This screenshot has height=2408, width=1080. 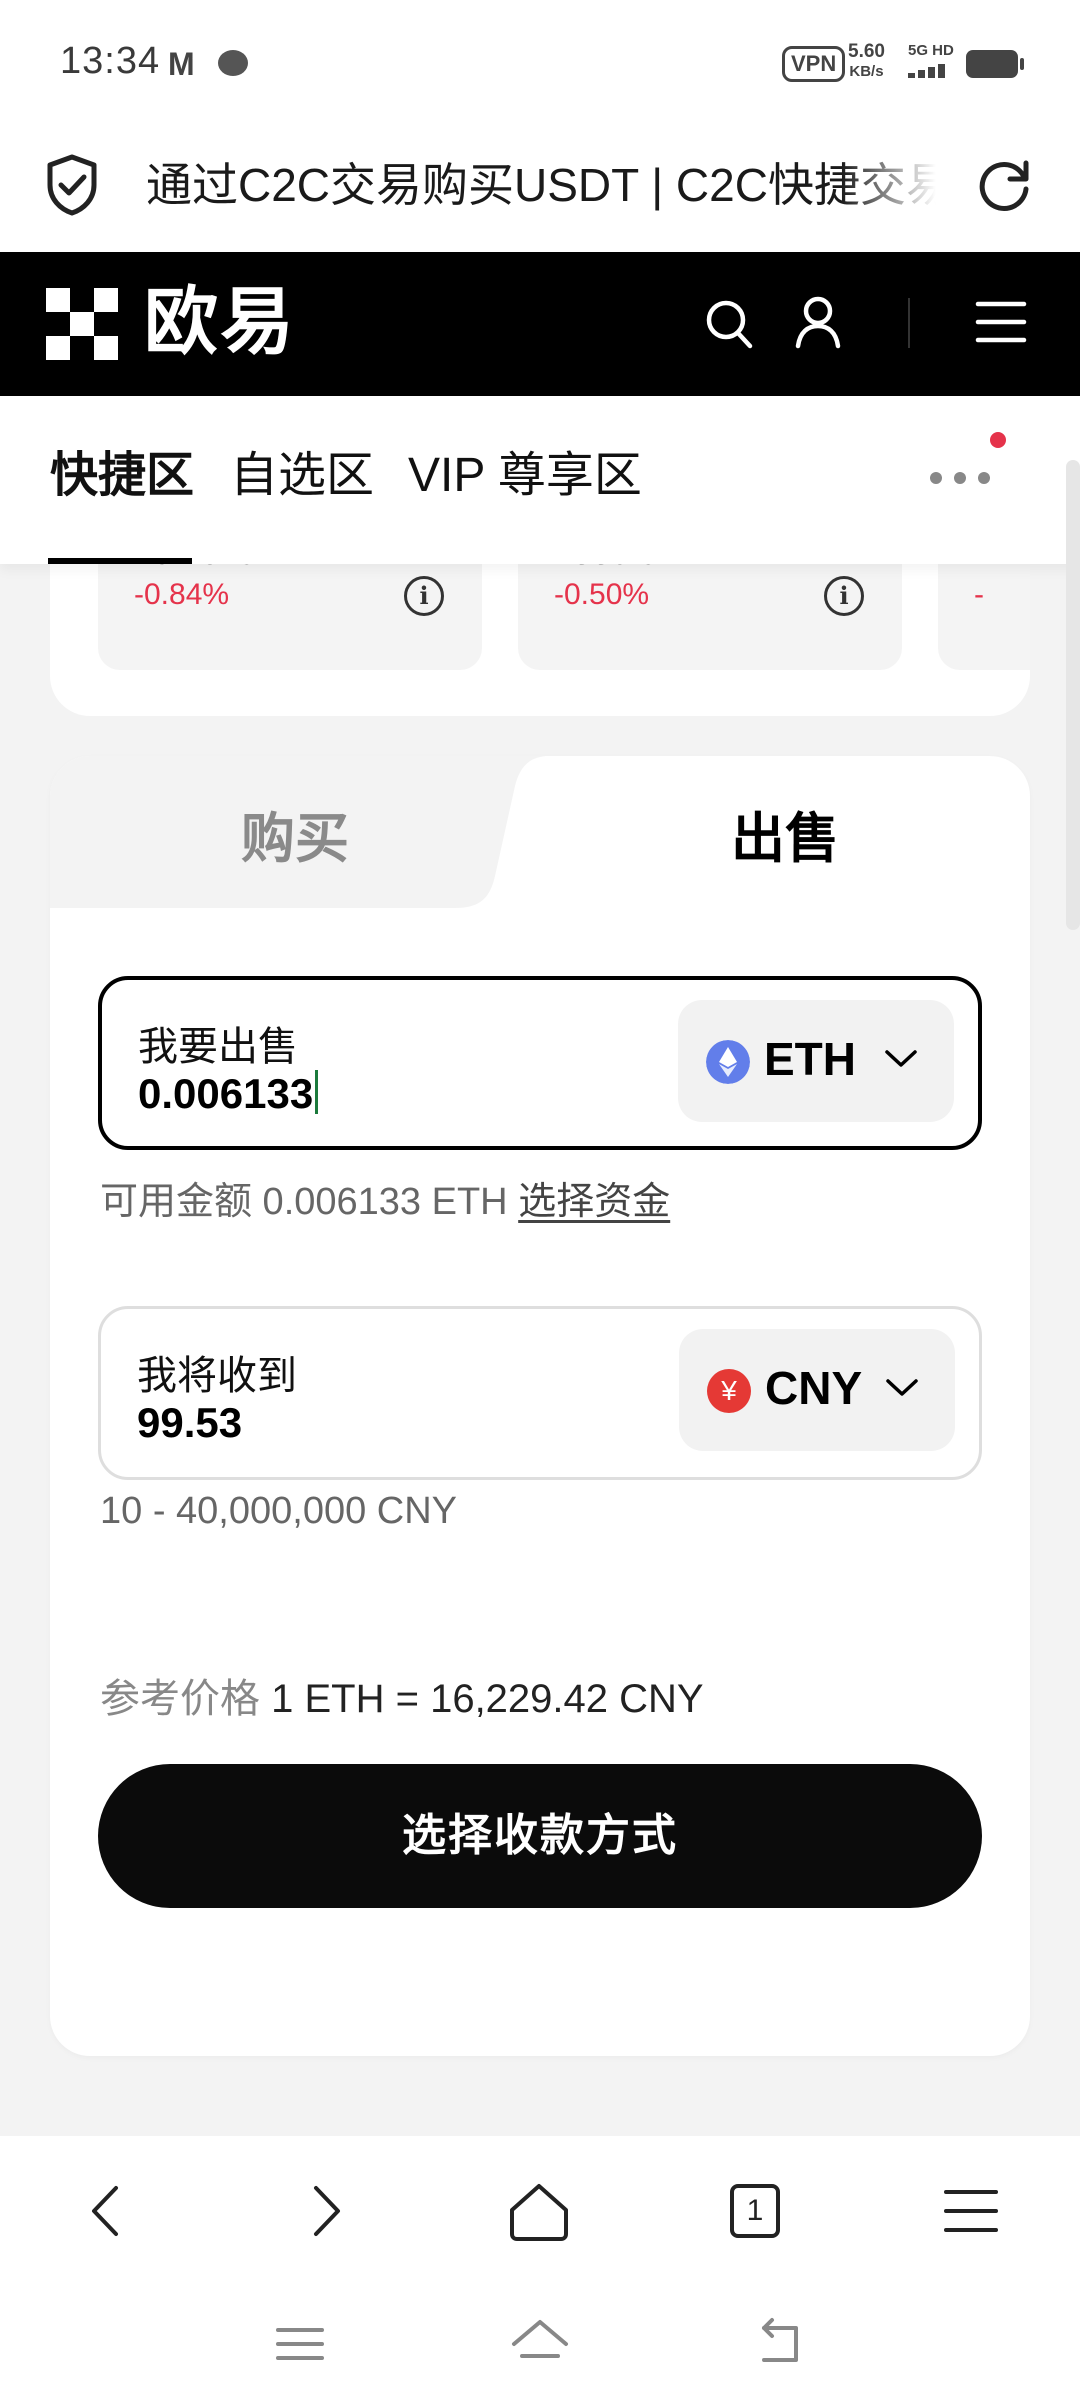 I want to click on tabs-button: 1, so click(x=755, y=2211).